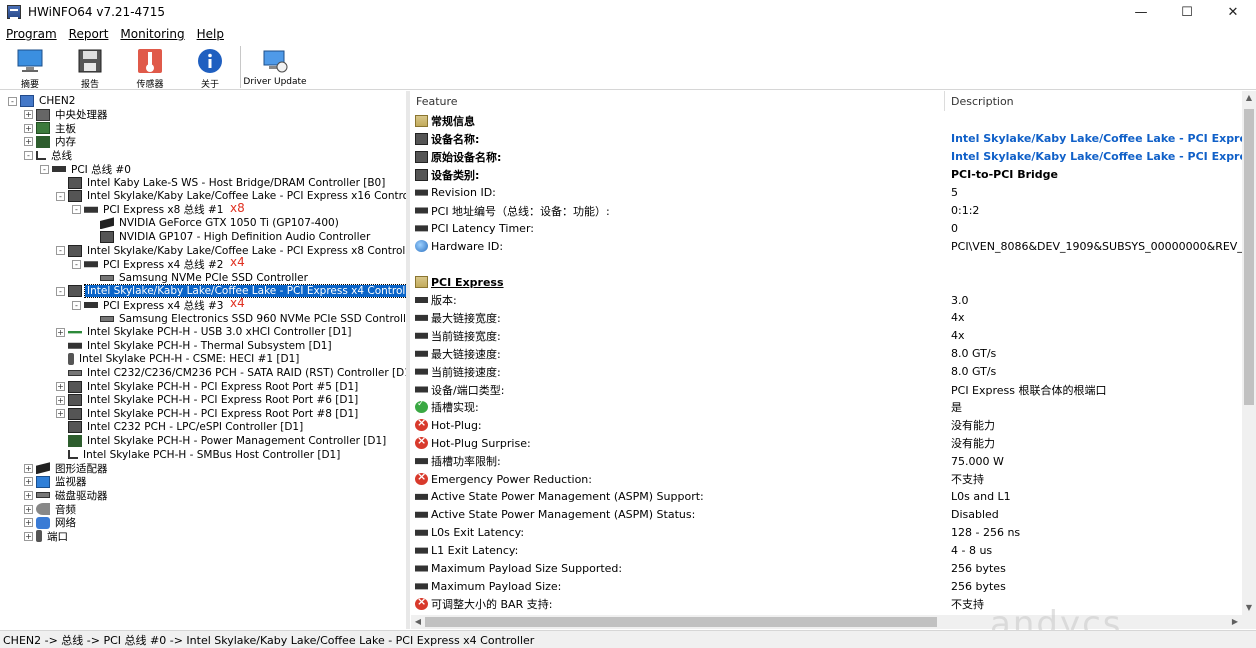 The image size is (1256, 648). What do you see at coordinates (148, 305) in the screenshot?
I see `tree-item: - PCI Express x4 总线 #3` at bounding box center [148, 305].